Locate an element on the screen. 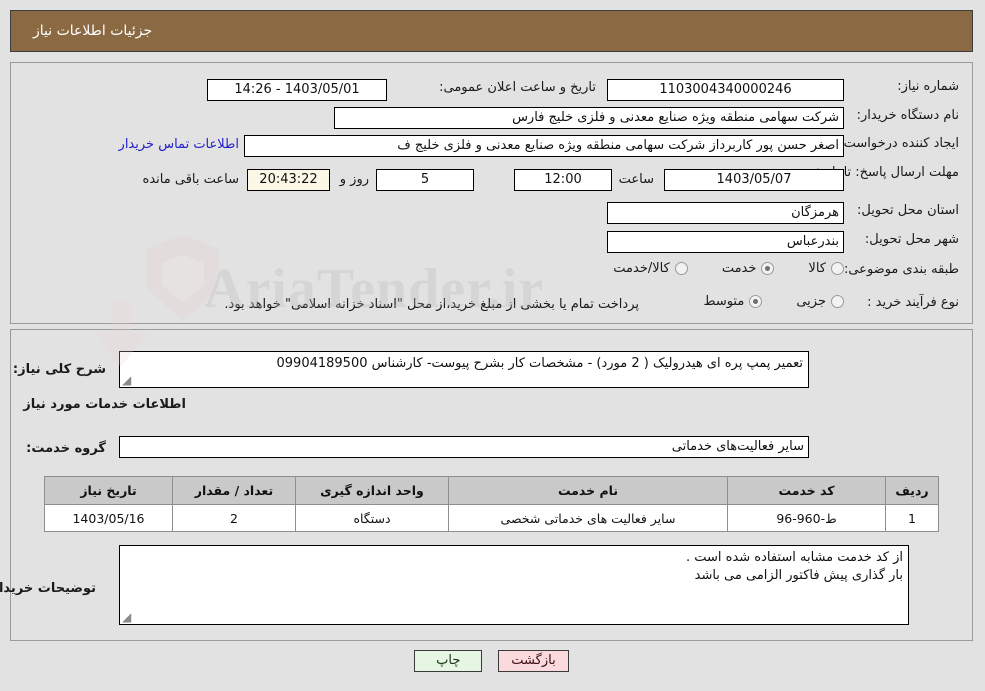  announce-datetime-label: تاریخ و ساعت اعلان عمومی: is located at coordinates (518, 87).